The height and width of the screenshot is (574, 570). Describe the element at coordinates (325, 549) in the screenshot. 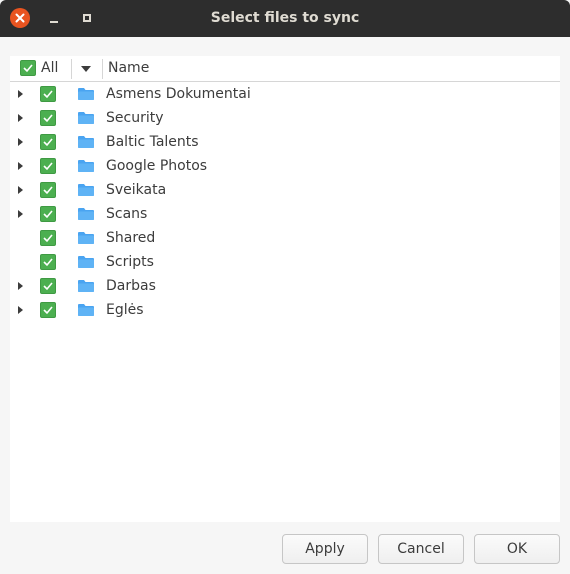

I see `apply-button: Apply` at that location.